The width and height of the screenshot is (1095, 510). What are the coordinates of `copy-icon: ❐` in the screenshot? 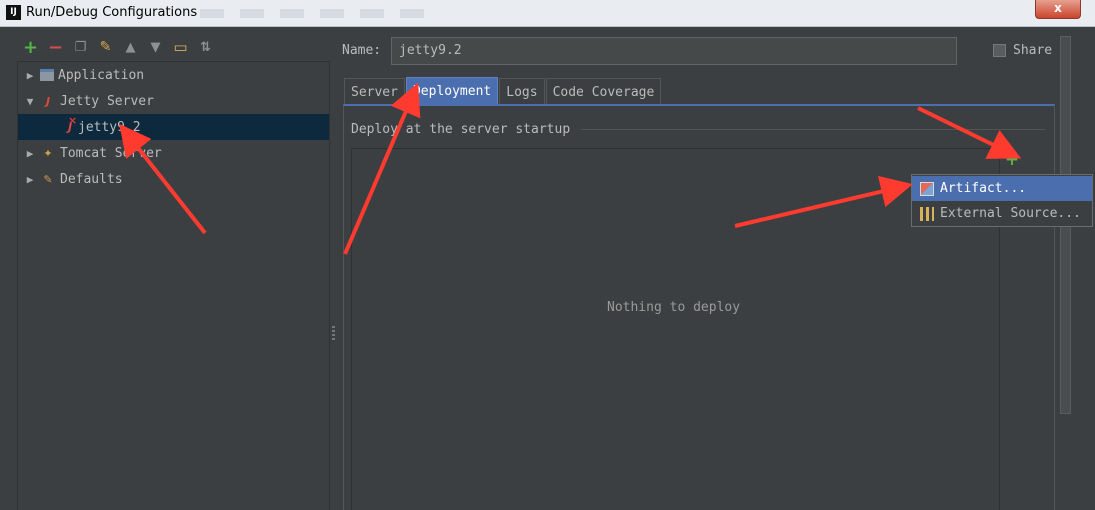 It's located at (80, 47).